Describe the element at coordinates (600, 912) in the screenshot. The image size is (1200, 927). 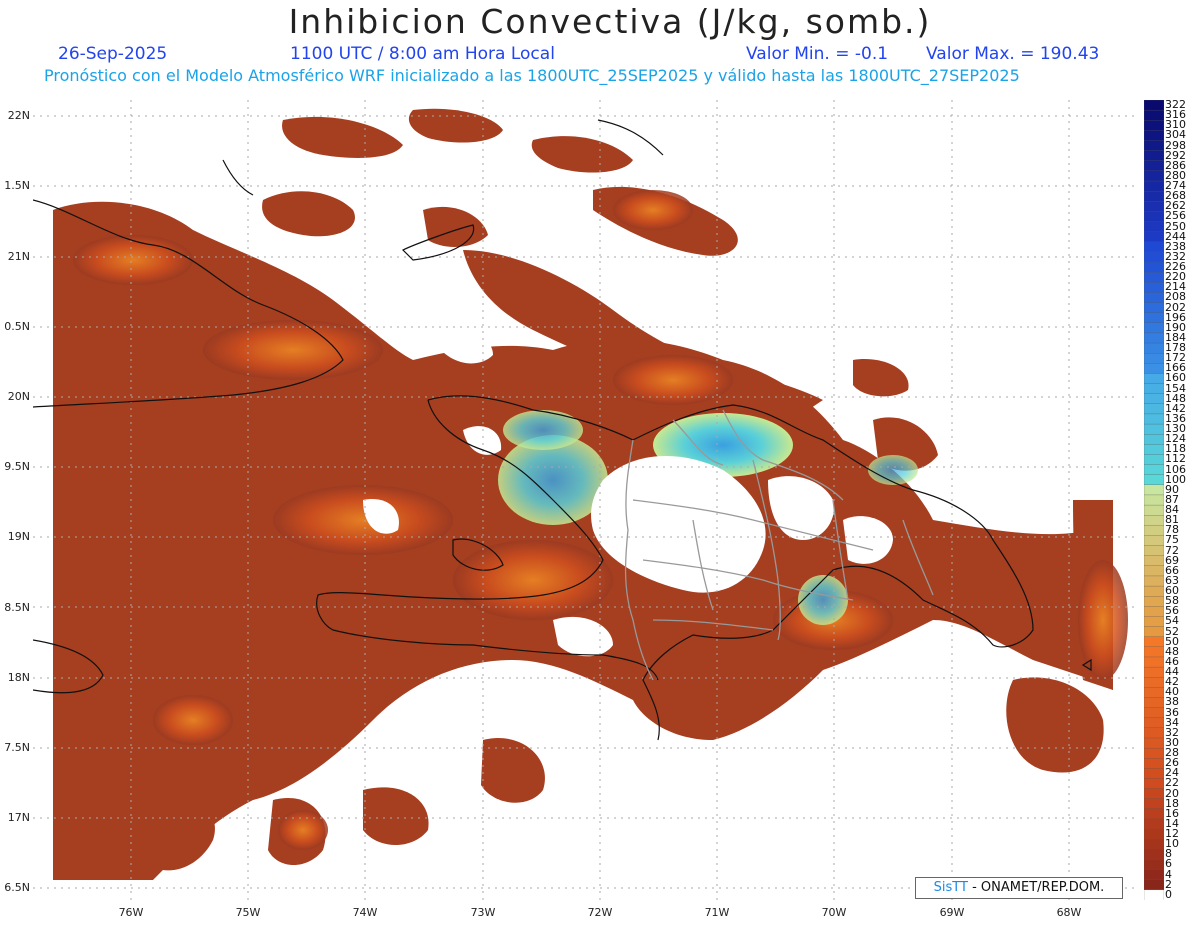
I see `lon-label: 72W` at that location.